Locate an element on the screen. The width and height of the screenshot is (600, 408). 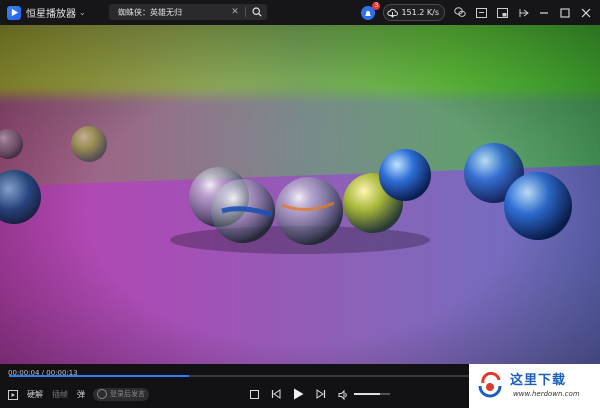
volume-fill is located at coordinates (367, 394).